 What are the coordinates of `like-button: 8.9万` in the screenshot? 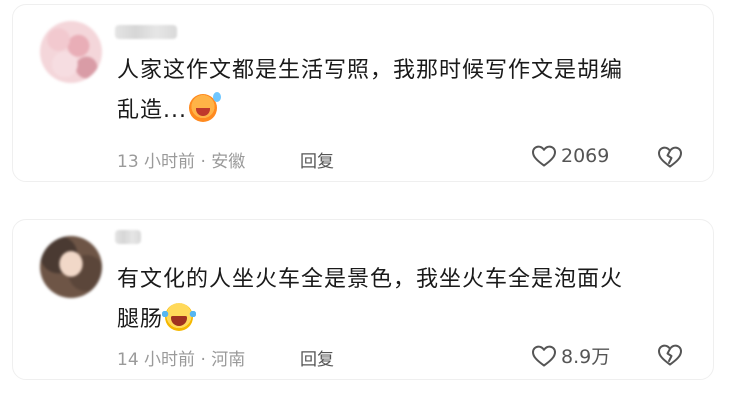 It's located at (570, 355).